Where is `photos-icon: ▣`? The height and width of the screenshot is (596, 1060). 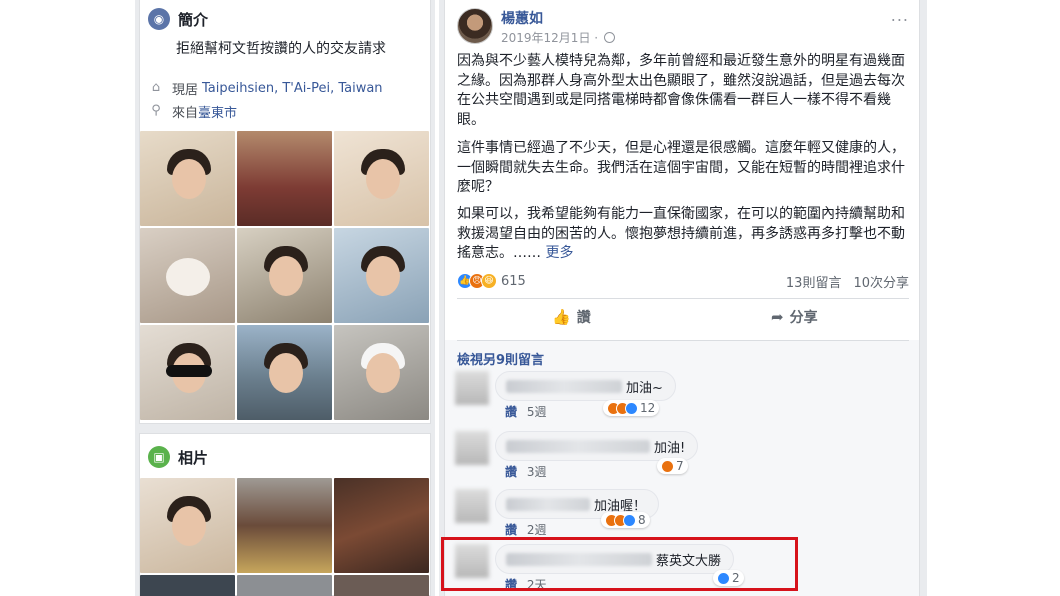 photos-icon: ▣ is located at coordinates (159, 457).